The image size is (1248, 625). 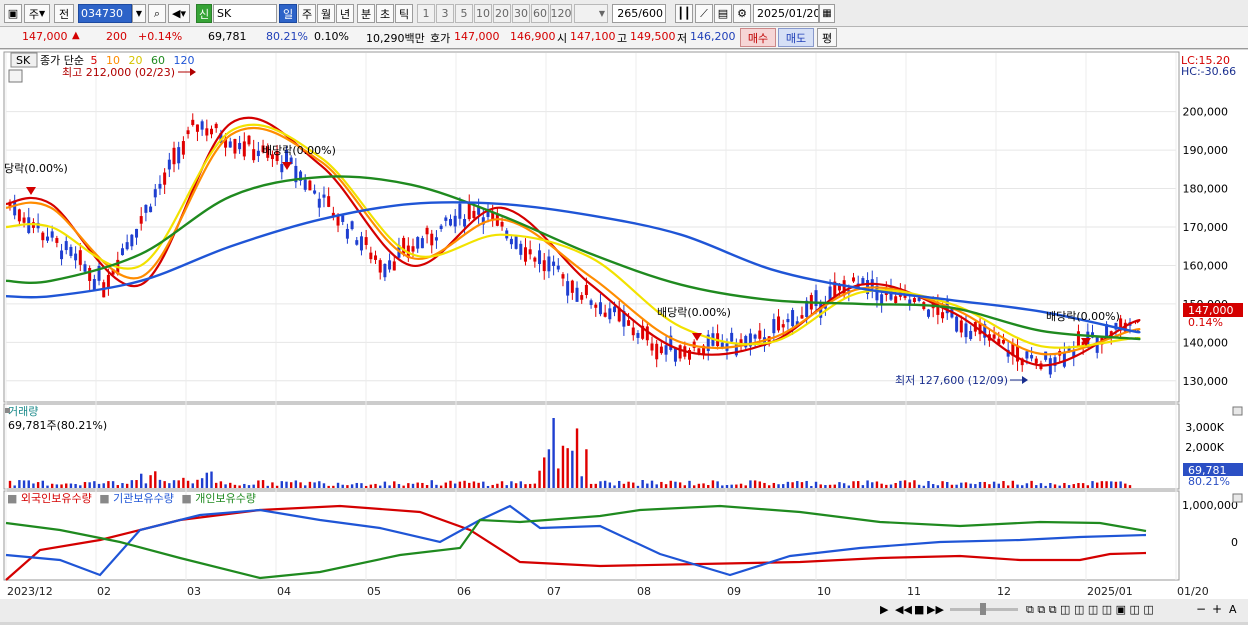 What do you see at coordinates (445, 13) in the screenshot?
I see `interval-3: 3` at bounding box center [445, 13].